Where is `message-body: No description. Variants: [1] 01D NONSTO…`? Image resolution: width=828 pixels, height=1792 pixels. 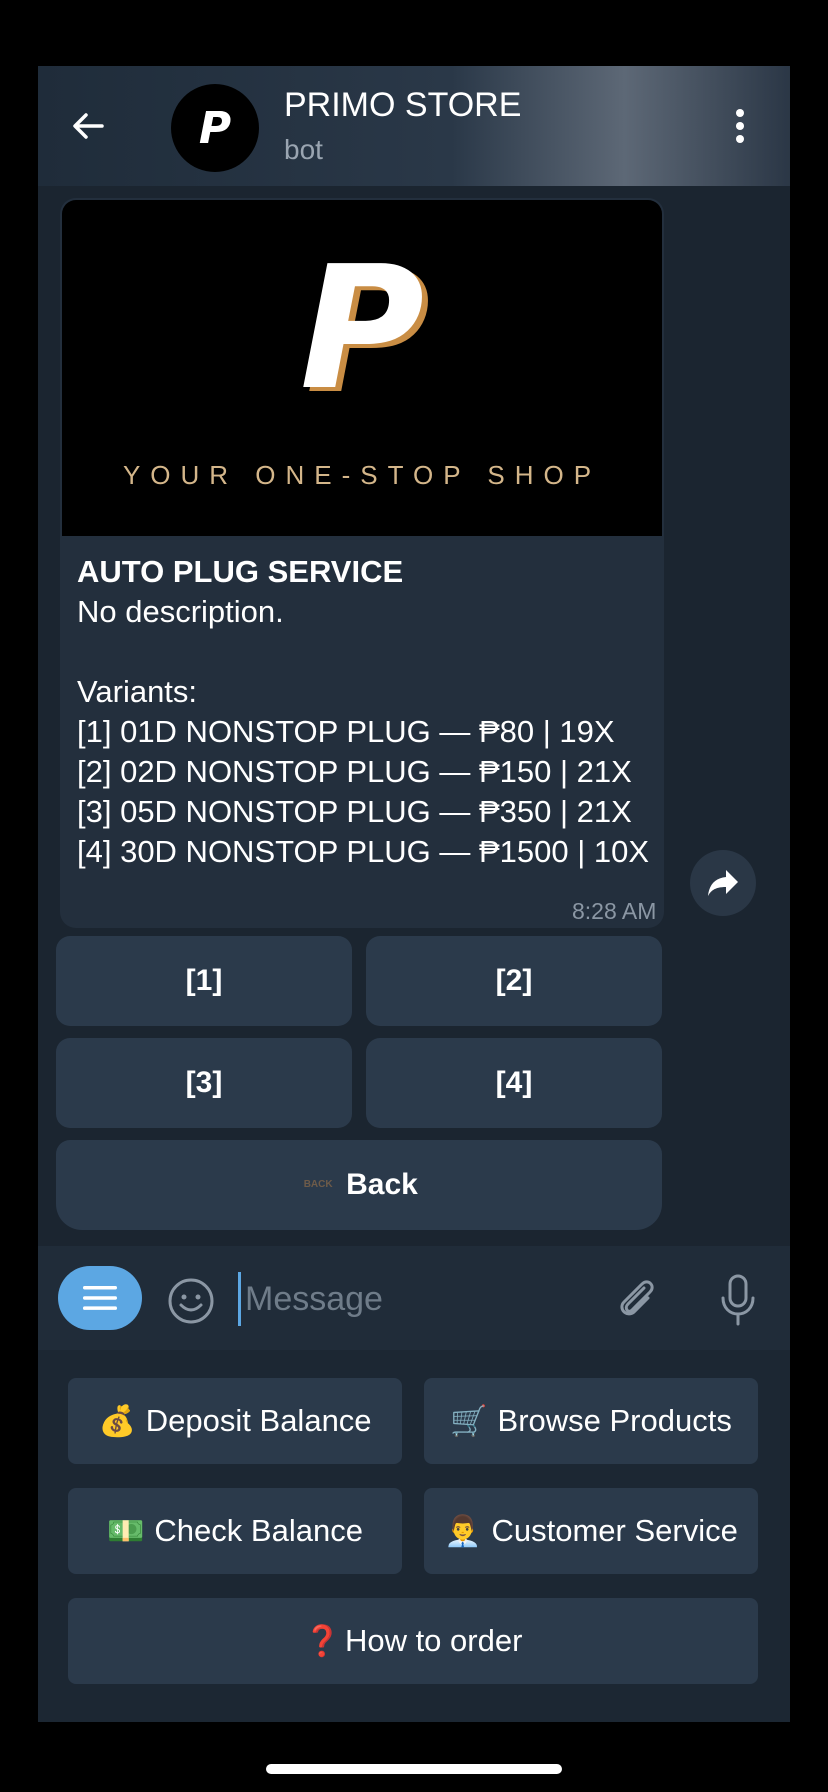
message-body: No description. Variants: [1] 01D NONSTO… is located at coordinates (363, 731).